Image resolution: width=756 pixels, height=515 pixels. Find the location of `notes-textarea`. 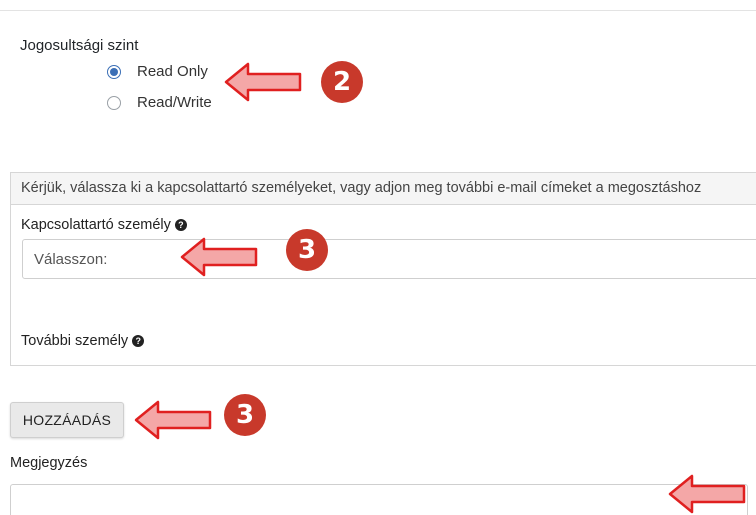

notes-textarea is located at coordinates (379, 499).